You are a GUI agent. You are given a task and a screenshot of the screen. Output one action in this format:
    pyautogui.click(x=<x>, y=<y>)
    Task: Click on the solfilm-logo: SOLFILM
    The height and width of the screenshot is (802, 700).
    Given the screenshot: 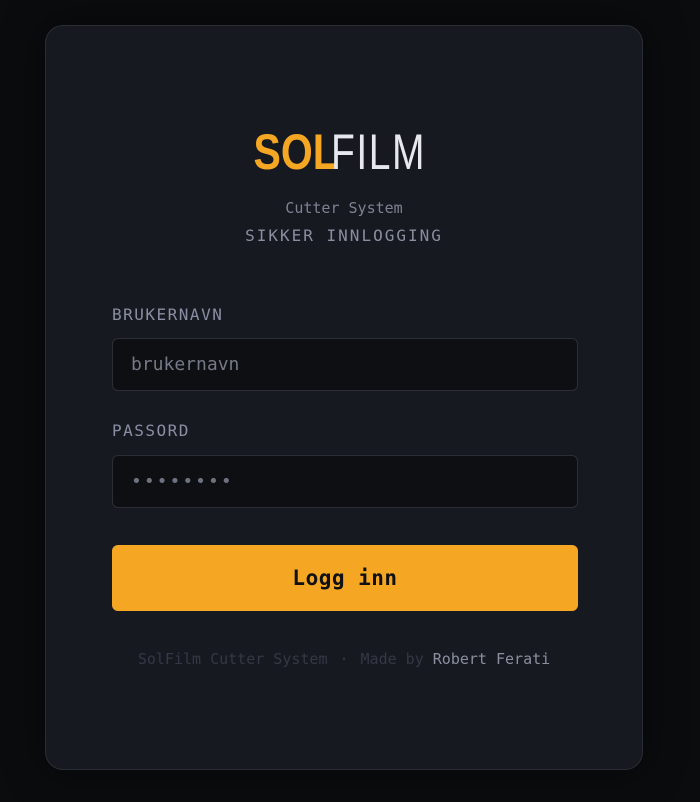 What is the action you would take?
    pyautogui.click(x=344, y=152)
    